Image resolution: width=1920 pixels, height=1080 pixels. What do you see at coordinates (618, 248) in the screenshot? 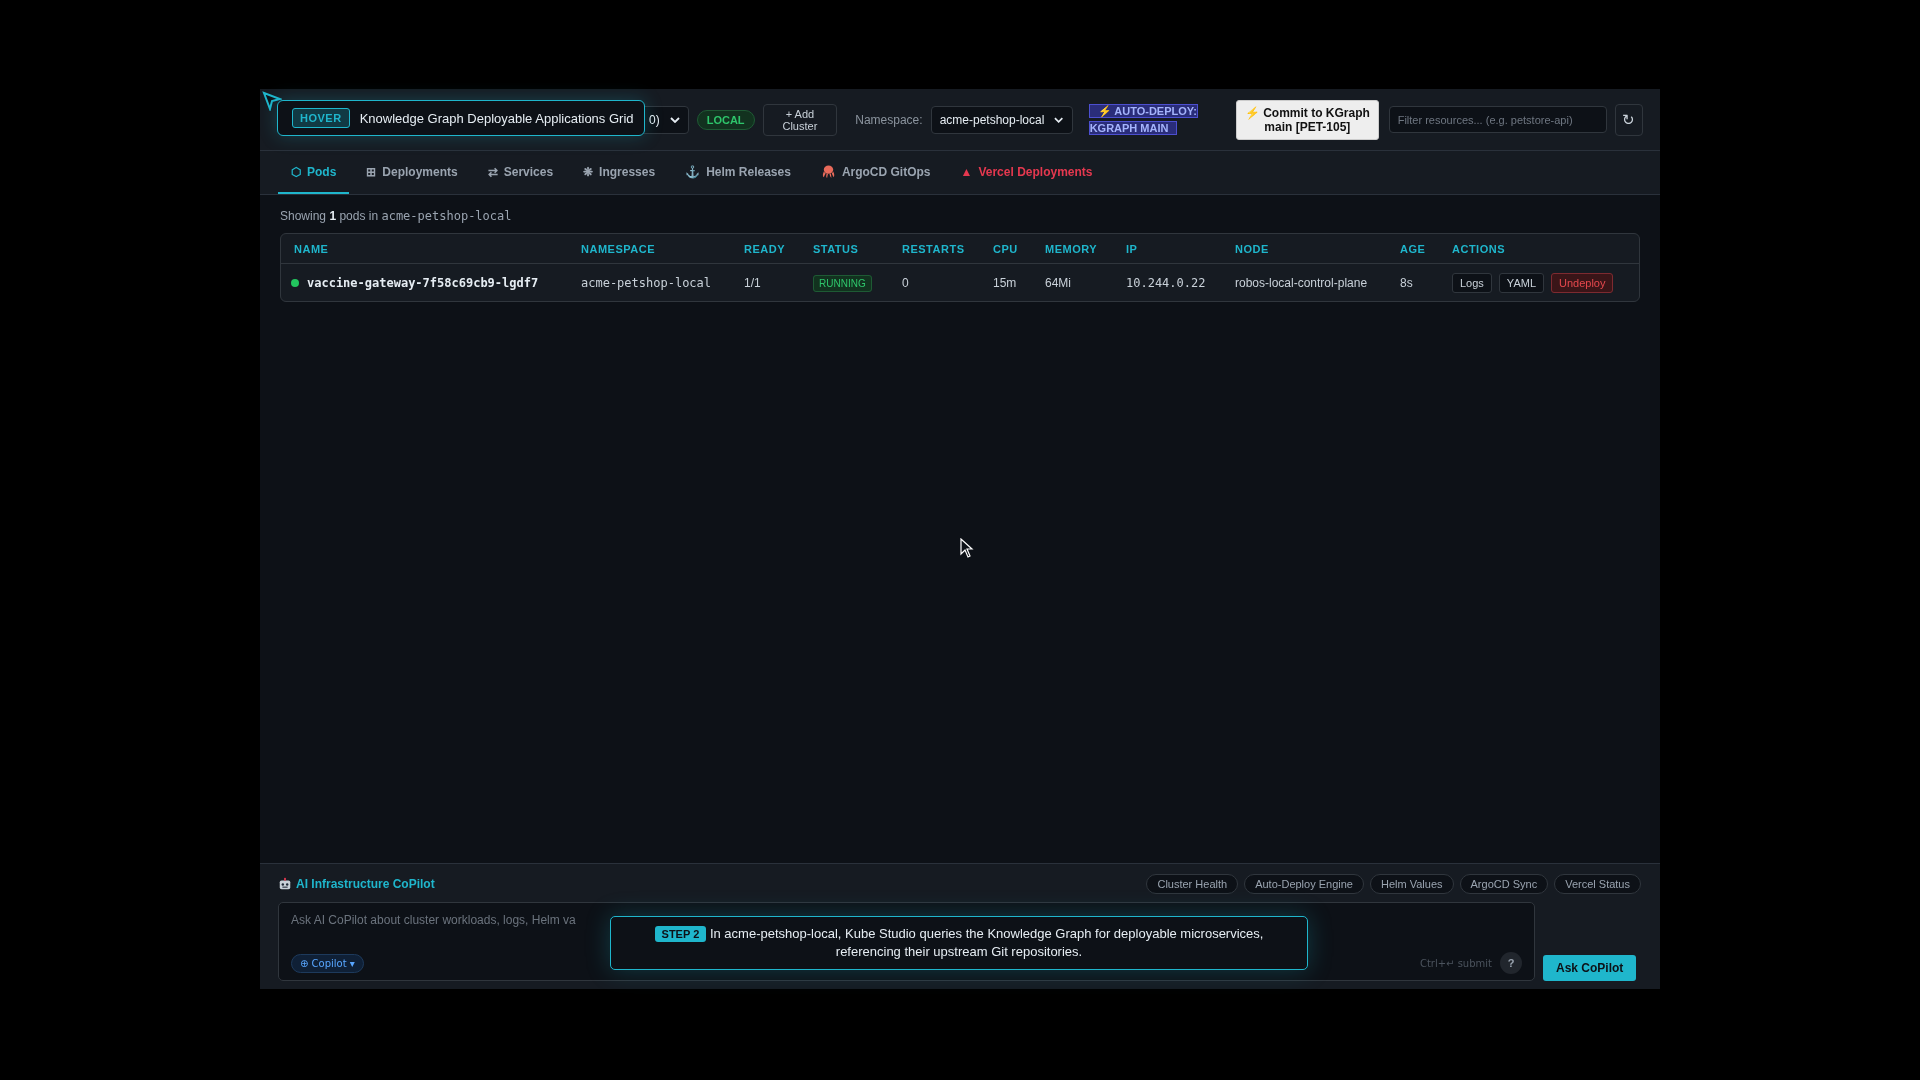
I see `column-header: NAMESPACE` at bounding box center [618, 248].